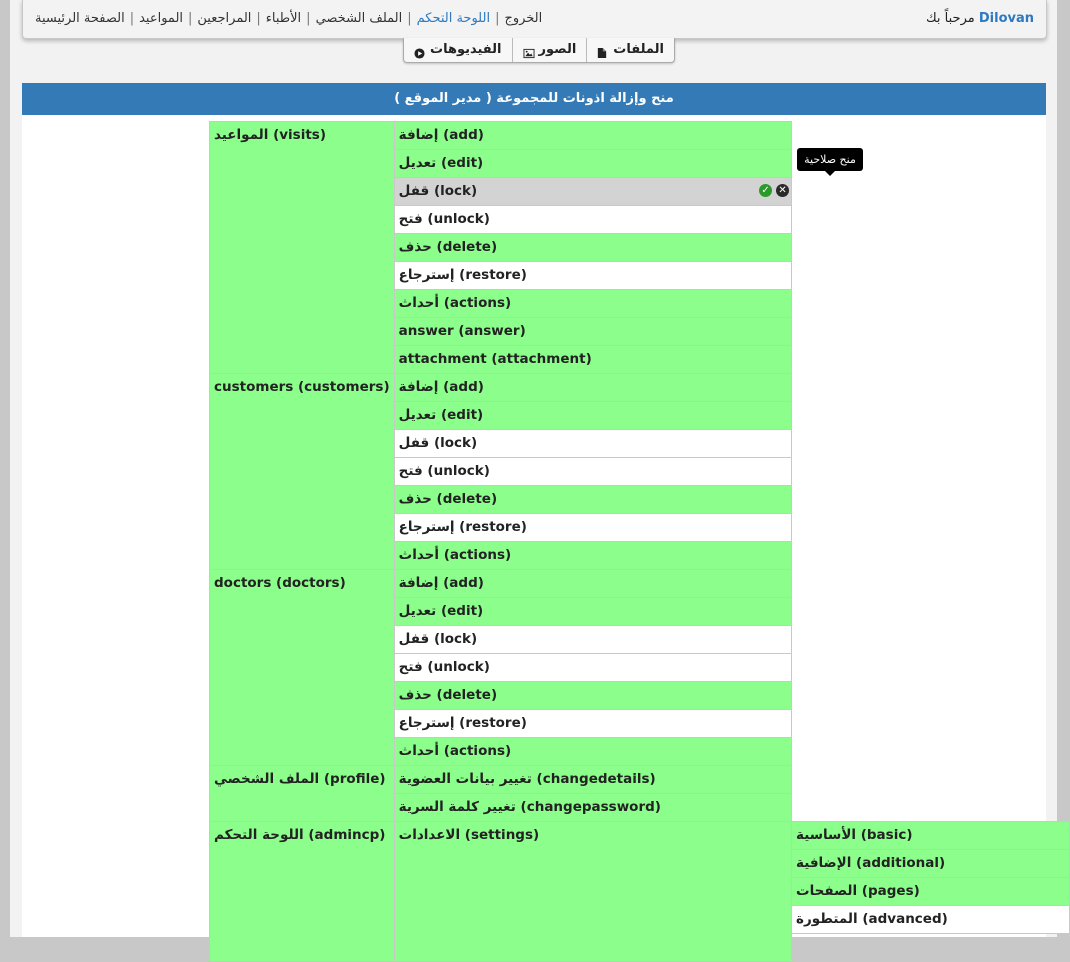  I want to click on file-icon, so click(602, 51).